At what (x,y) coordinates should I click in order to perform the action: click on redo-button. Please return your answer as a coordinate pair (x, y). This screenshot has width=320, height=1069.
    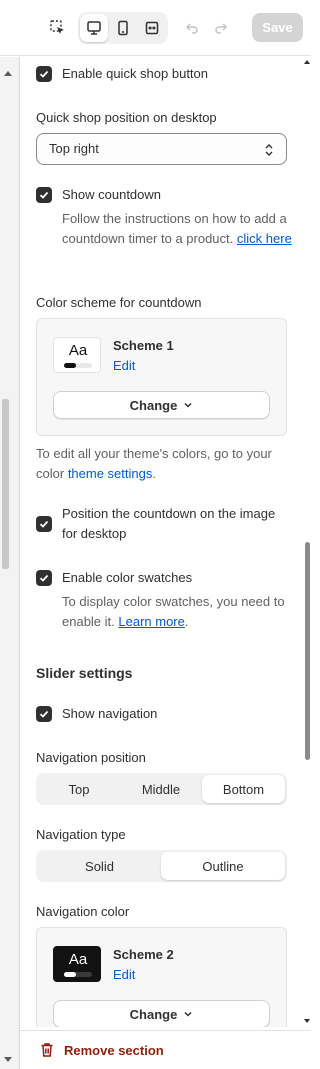
    Looking at the image, I should click on (221, 28).